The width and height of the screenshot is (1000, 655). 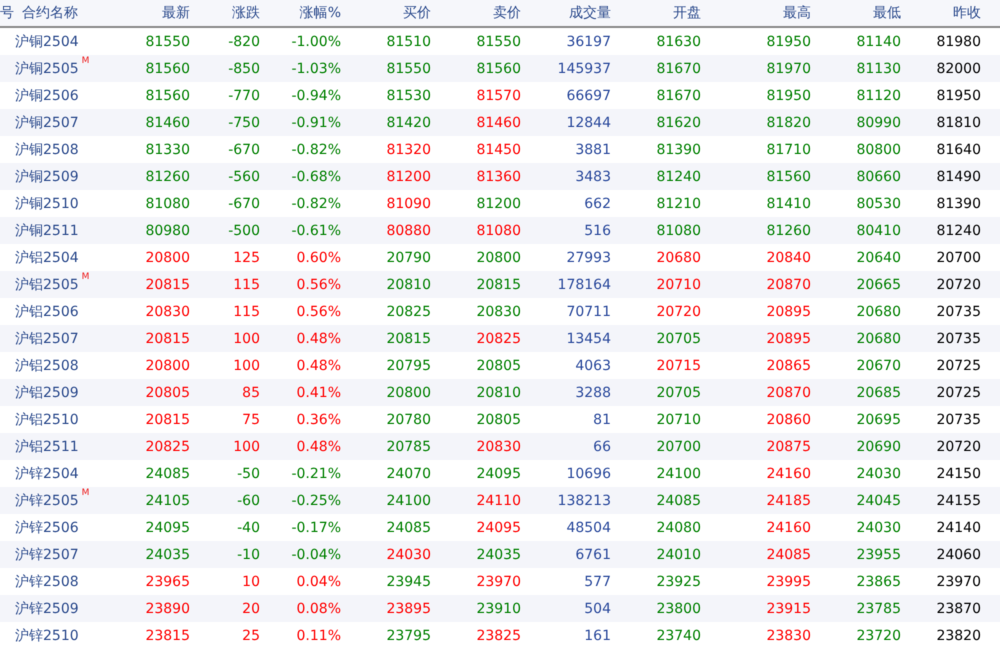 What do you see at coordinates (251, 582) in the screenshot?
I see `table-cell: 10` at bounding box center [251, 582].